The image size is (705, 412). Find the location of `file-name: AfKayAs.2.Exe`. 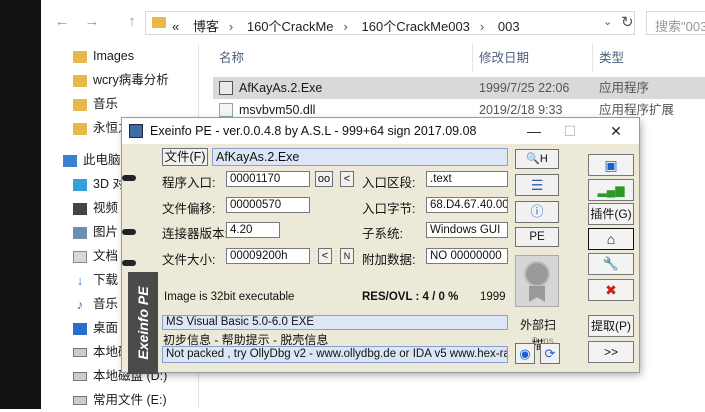

file-name: AfKayAs.2.Exe is located at coordinates (281, 88).